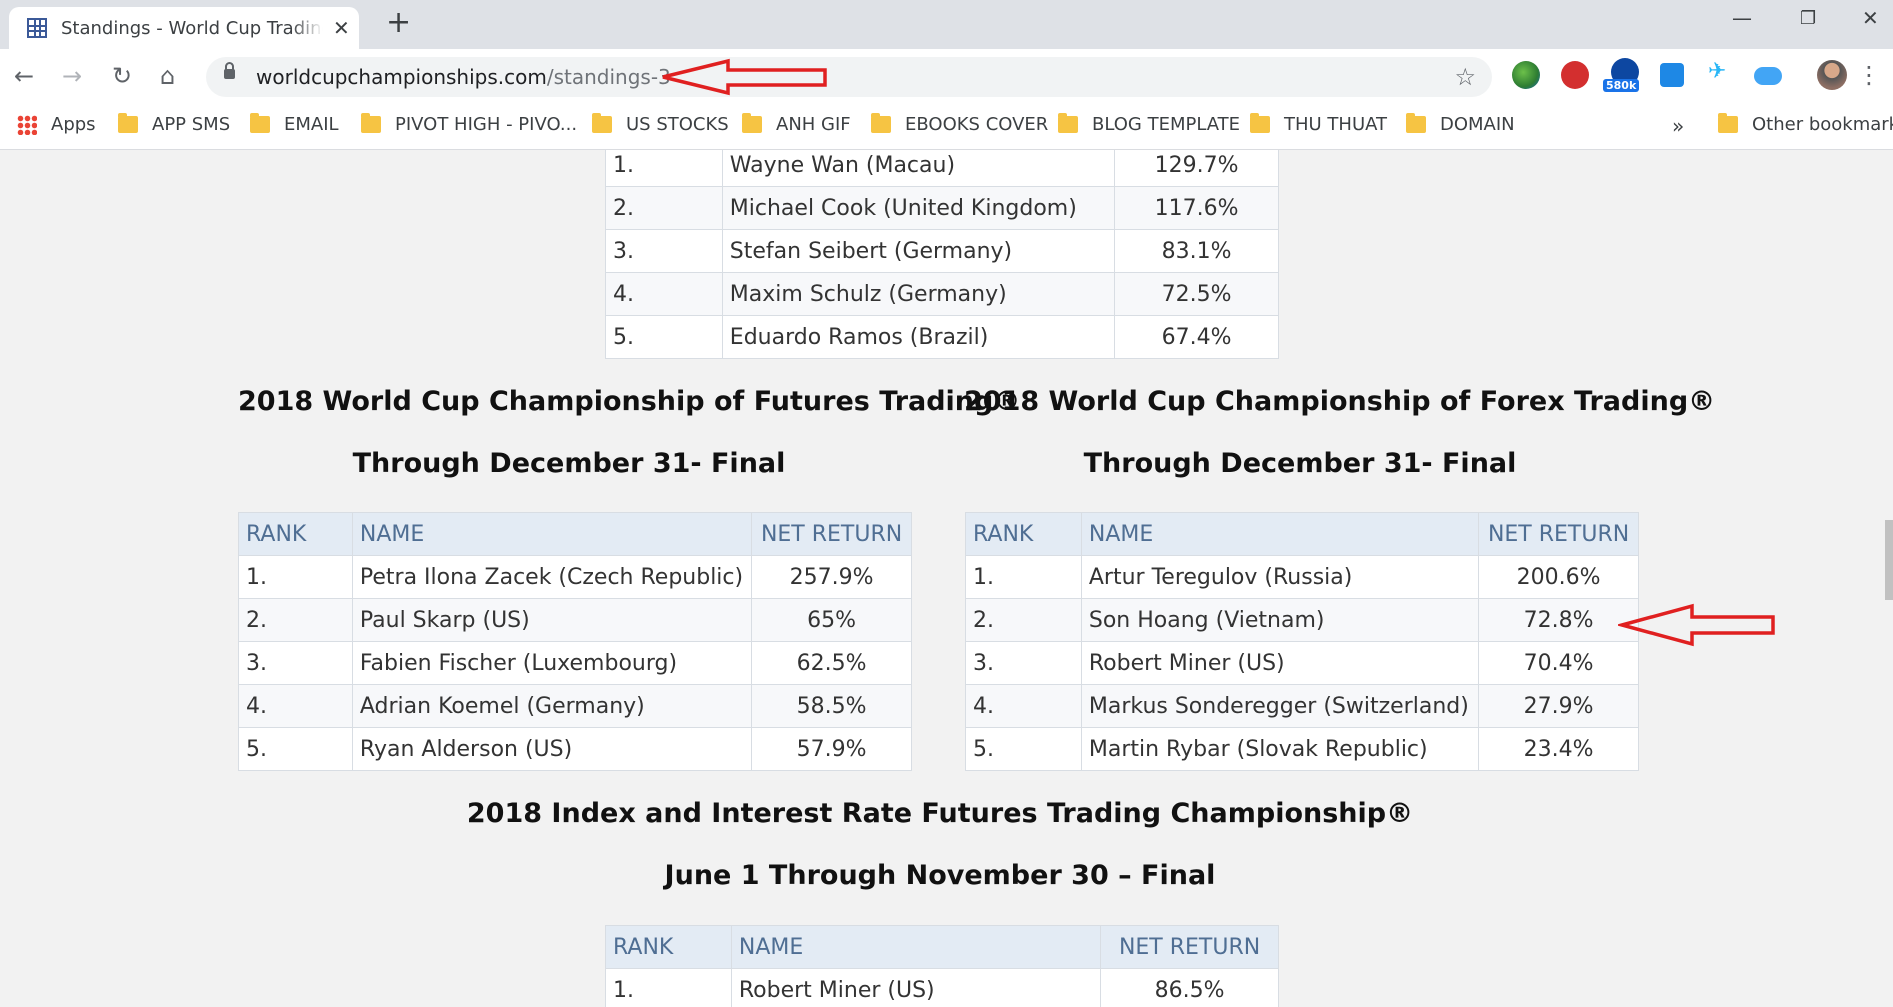 This screenshot has width=1893, height=1007. I want to click on forex-section-subtitle: Through December 31- Final, so click(1300, 463).